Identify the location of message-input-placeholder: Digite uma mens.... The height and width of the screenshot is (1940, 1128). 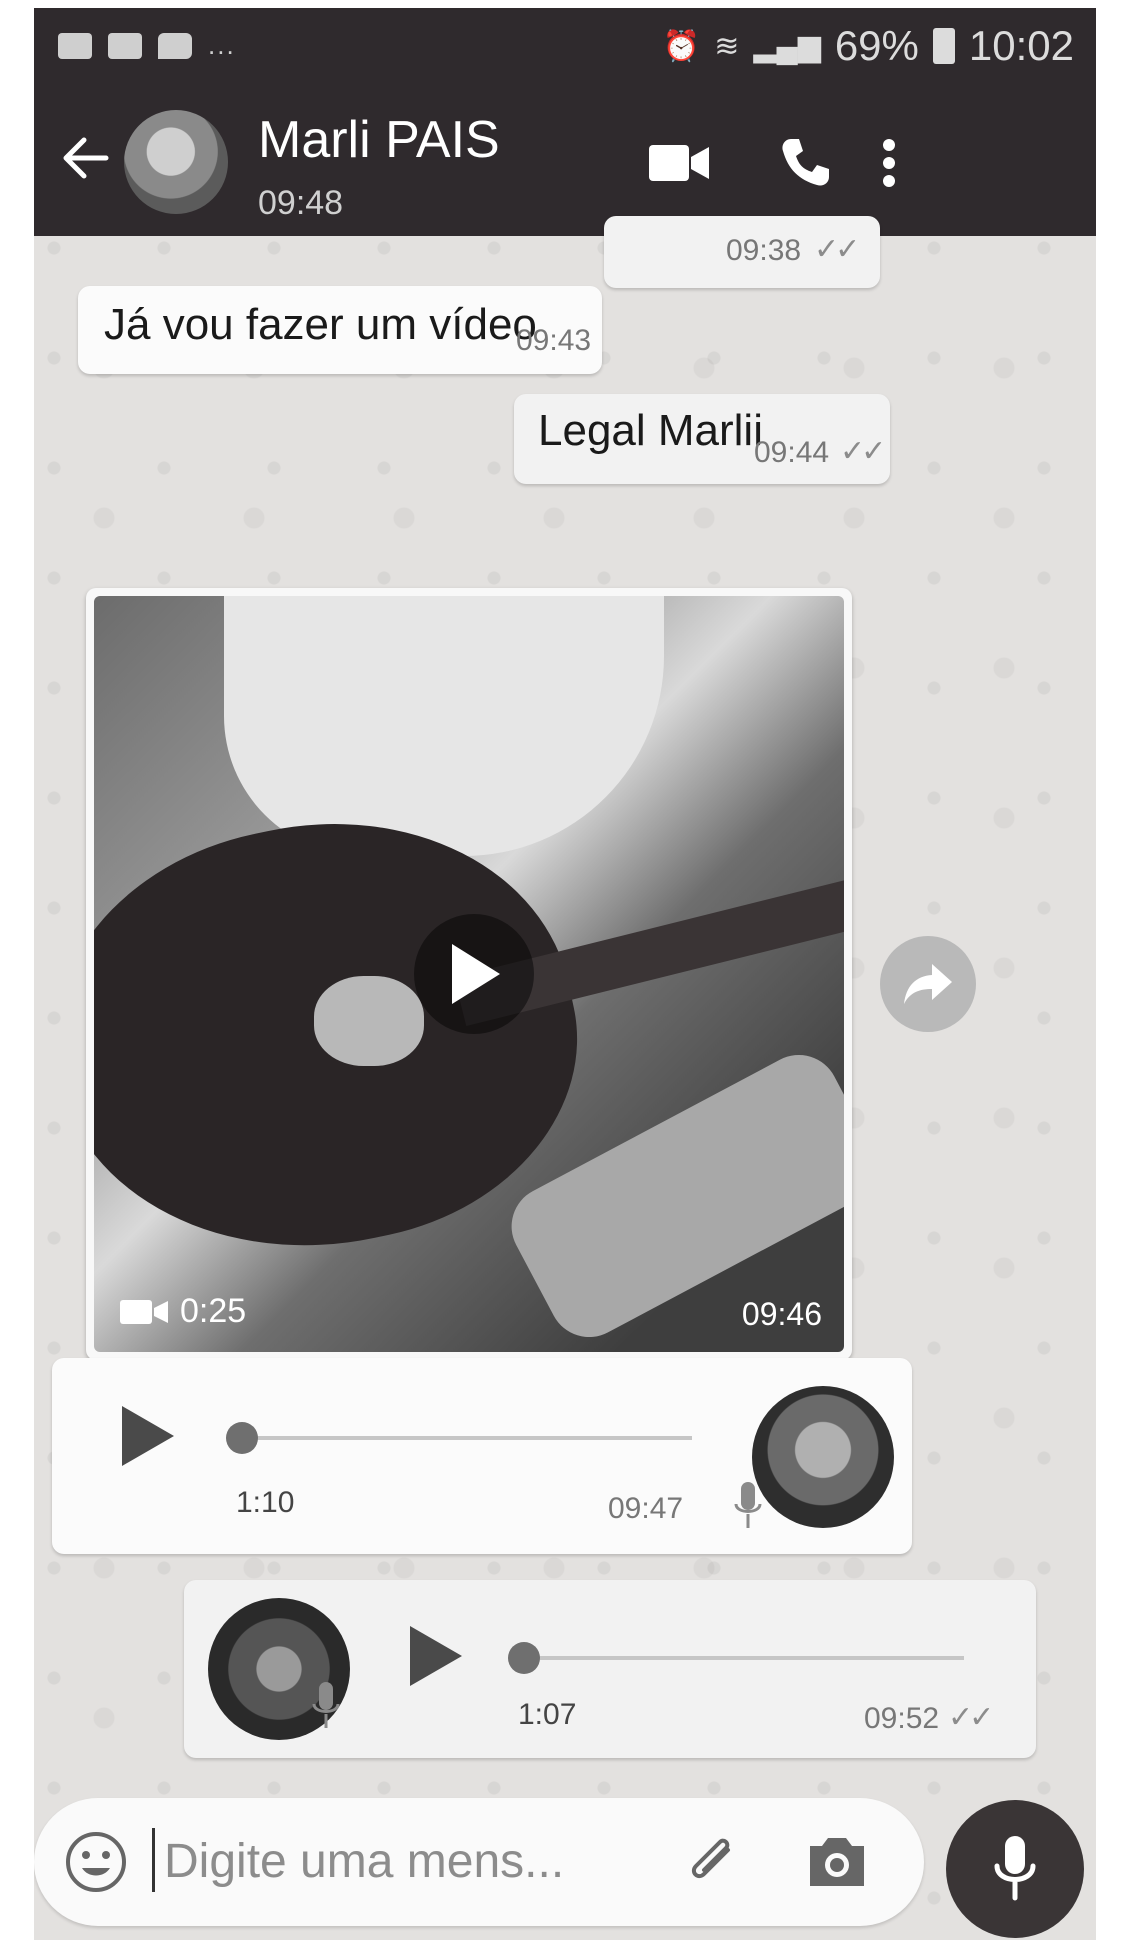
(364, 1861).